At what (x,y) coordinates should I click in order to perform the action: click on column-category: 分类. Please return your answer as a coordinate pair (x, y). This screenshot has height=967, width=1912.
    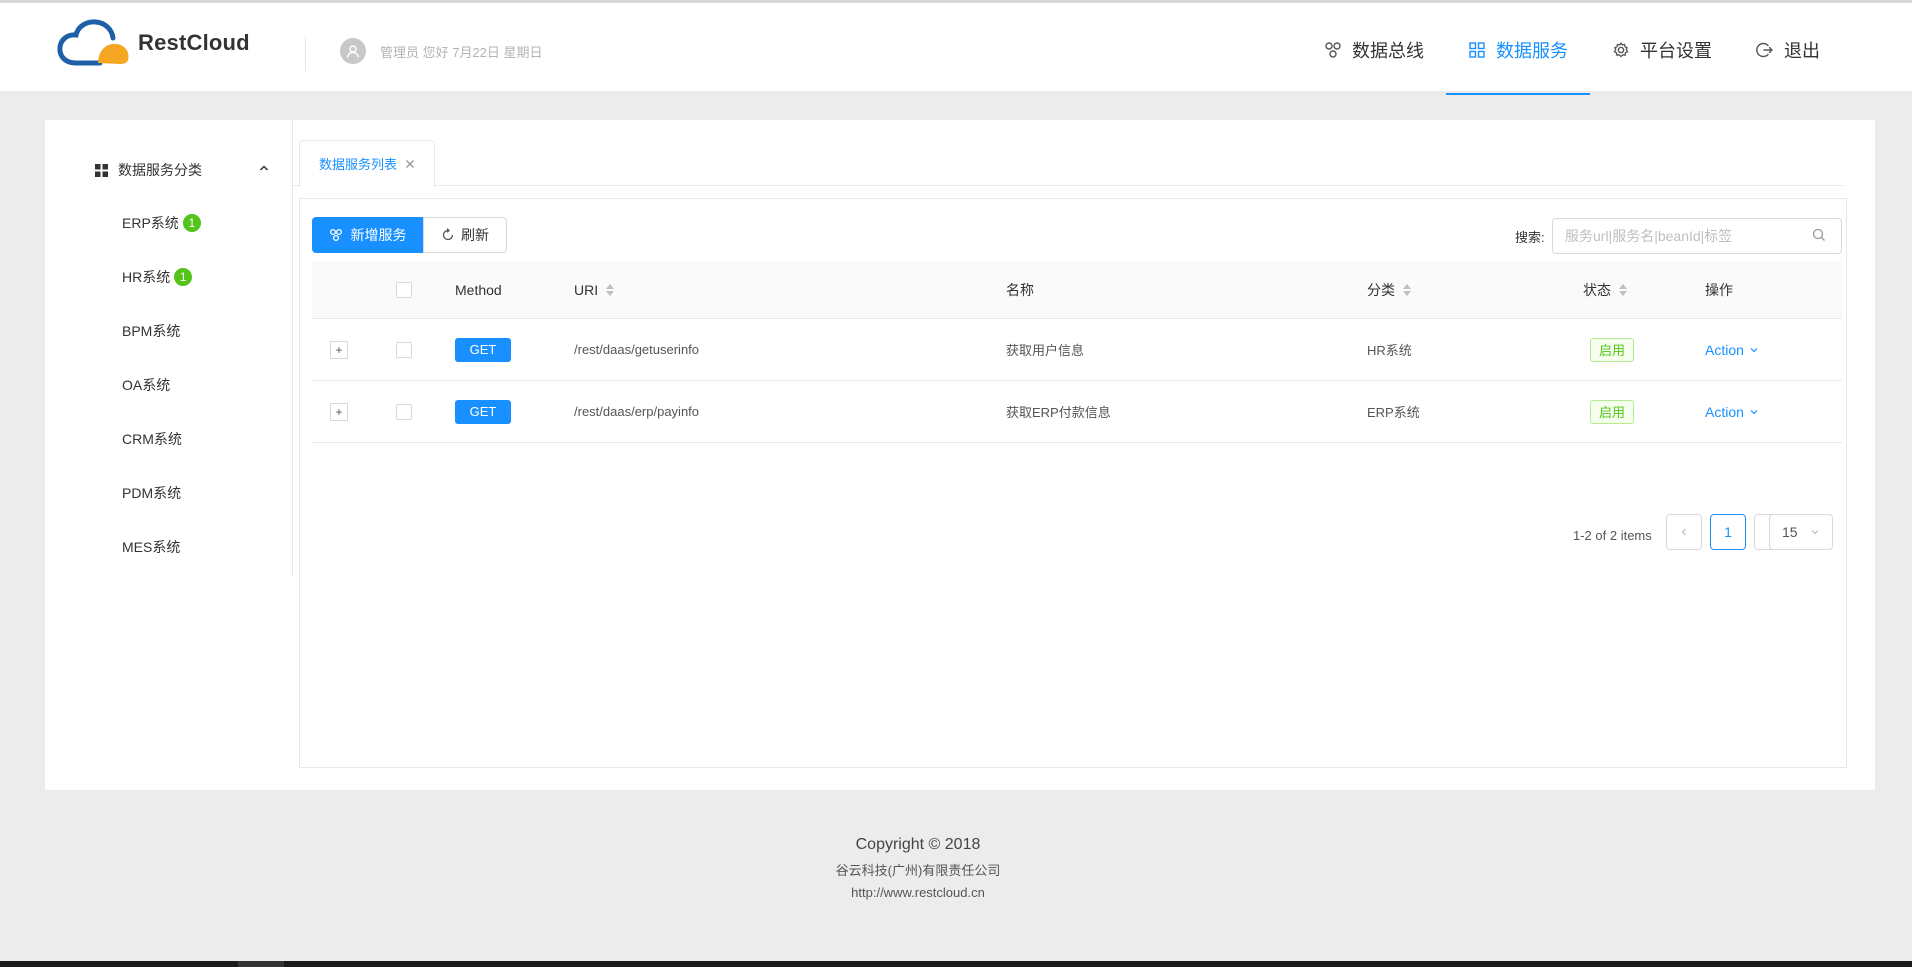
    Looking at the image, I should click on (1389, 289).